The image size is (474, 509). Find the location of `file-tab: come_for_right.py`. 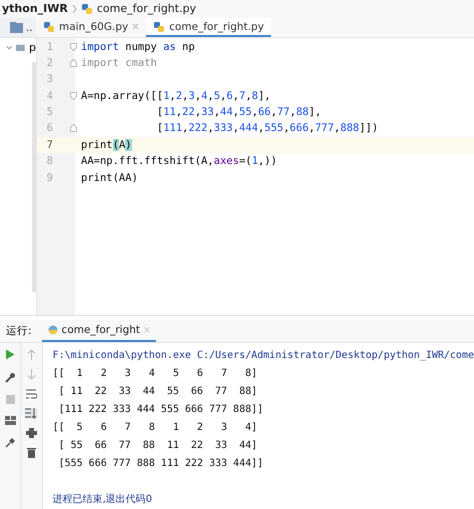

file-tab: come_for_right.py is located at coordinates (208, 28).